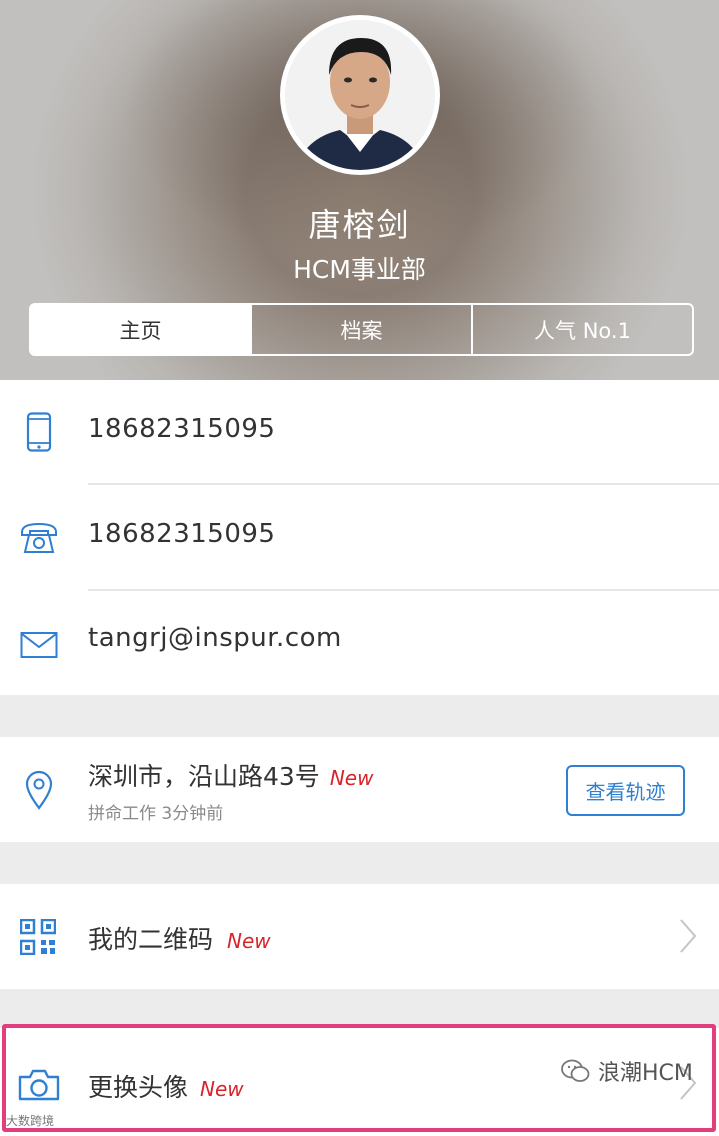 This screenshot has width=719, height=1136. What do you see at coordinates (625, 790) in the screenshot?
I see `view-track-button: 查看轨迹` at bounding box center [625, 790].